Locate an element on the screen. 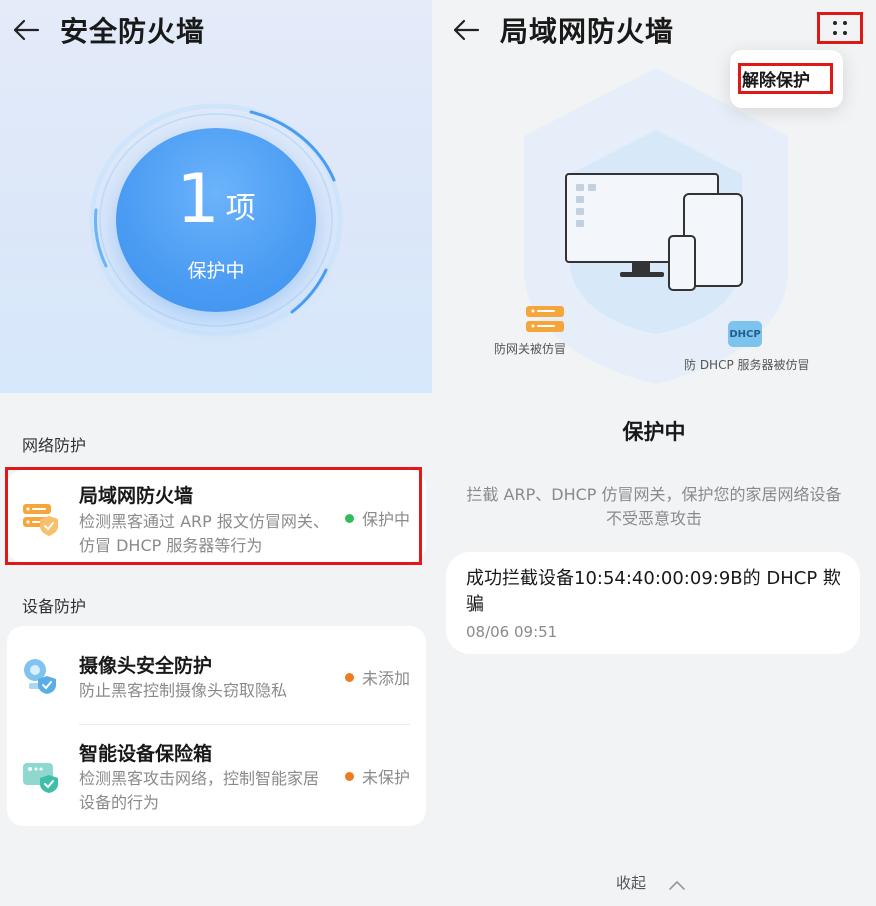 This screenshot has height=906, width=876. server-shield-icon is located at coordinates (41, 518).